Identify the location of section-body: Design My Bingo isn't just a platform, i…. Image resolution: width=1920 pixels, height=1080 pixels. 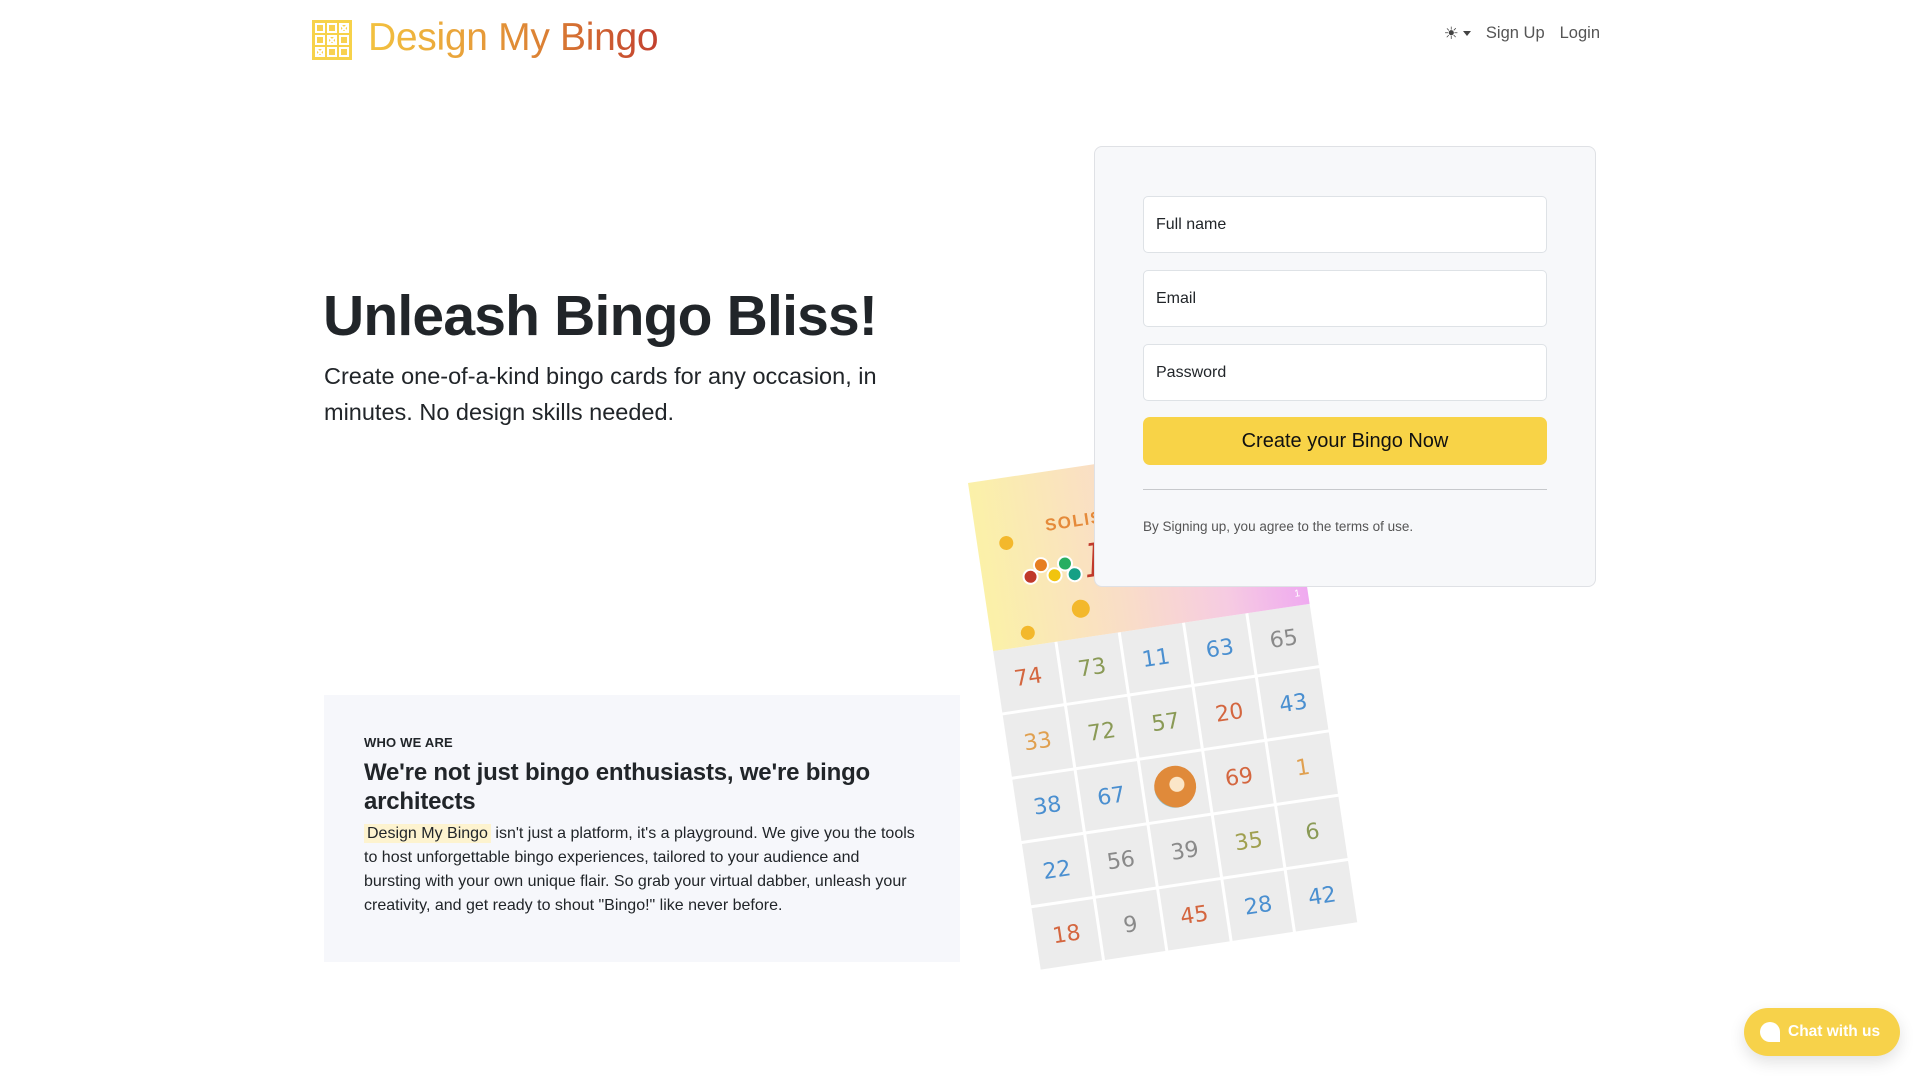
(642, 870).